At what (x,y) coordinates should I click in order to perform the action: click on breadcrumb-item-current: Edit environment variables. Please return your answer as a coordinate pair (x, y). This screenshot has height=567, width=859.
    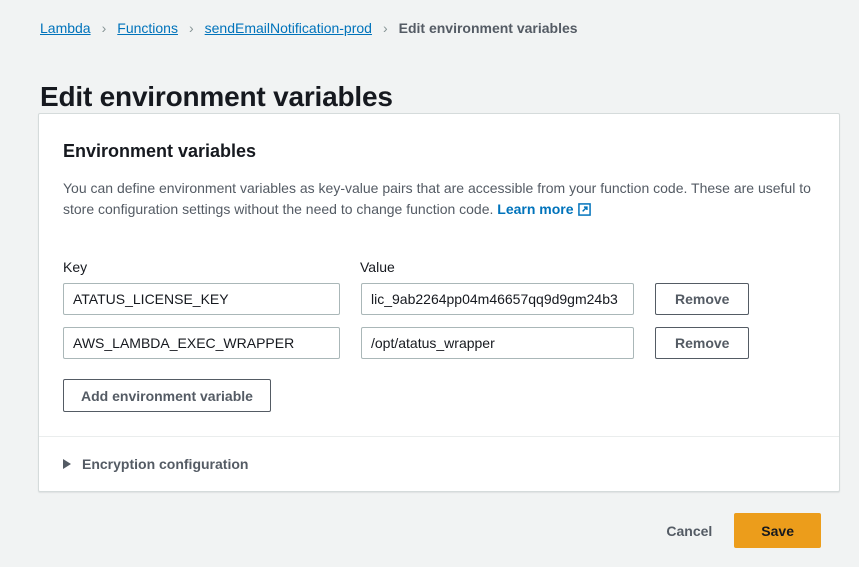
    Looking at the image, I should click on (488, 28).